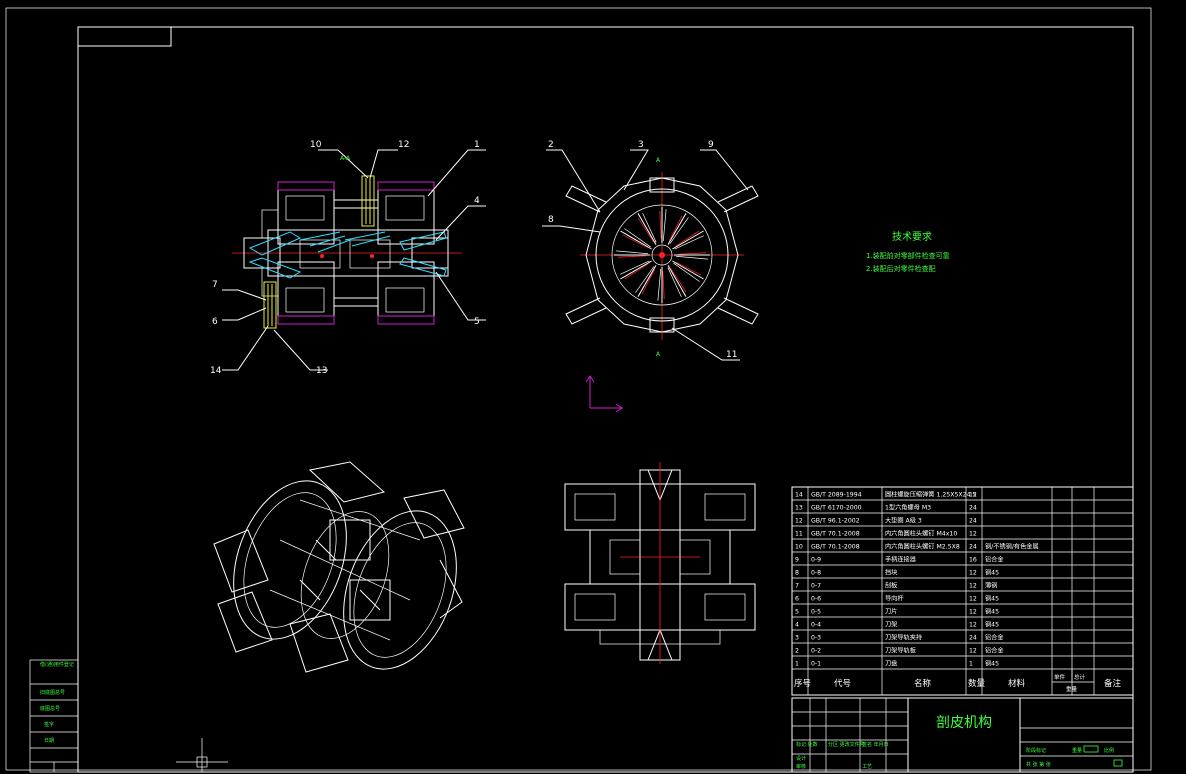 The image size is (1186, 774). I want to click on tech-req-line-2: 2.装配后对零件检查配, so click(901, 268).